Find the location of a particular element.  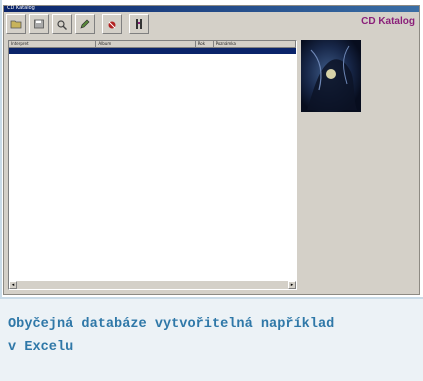

search-button is located at coordinates (62, 24).